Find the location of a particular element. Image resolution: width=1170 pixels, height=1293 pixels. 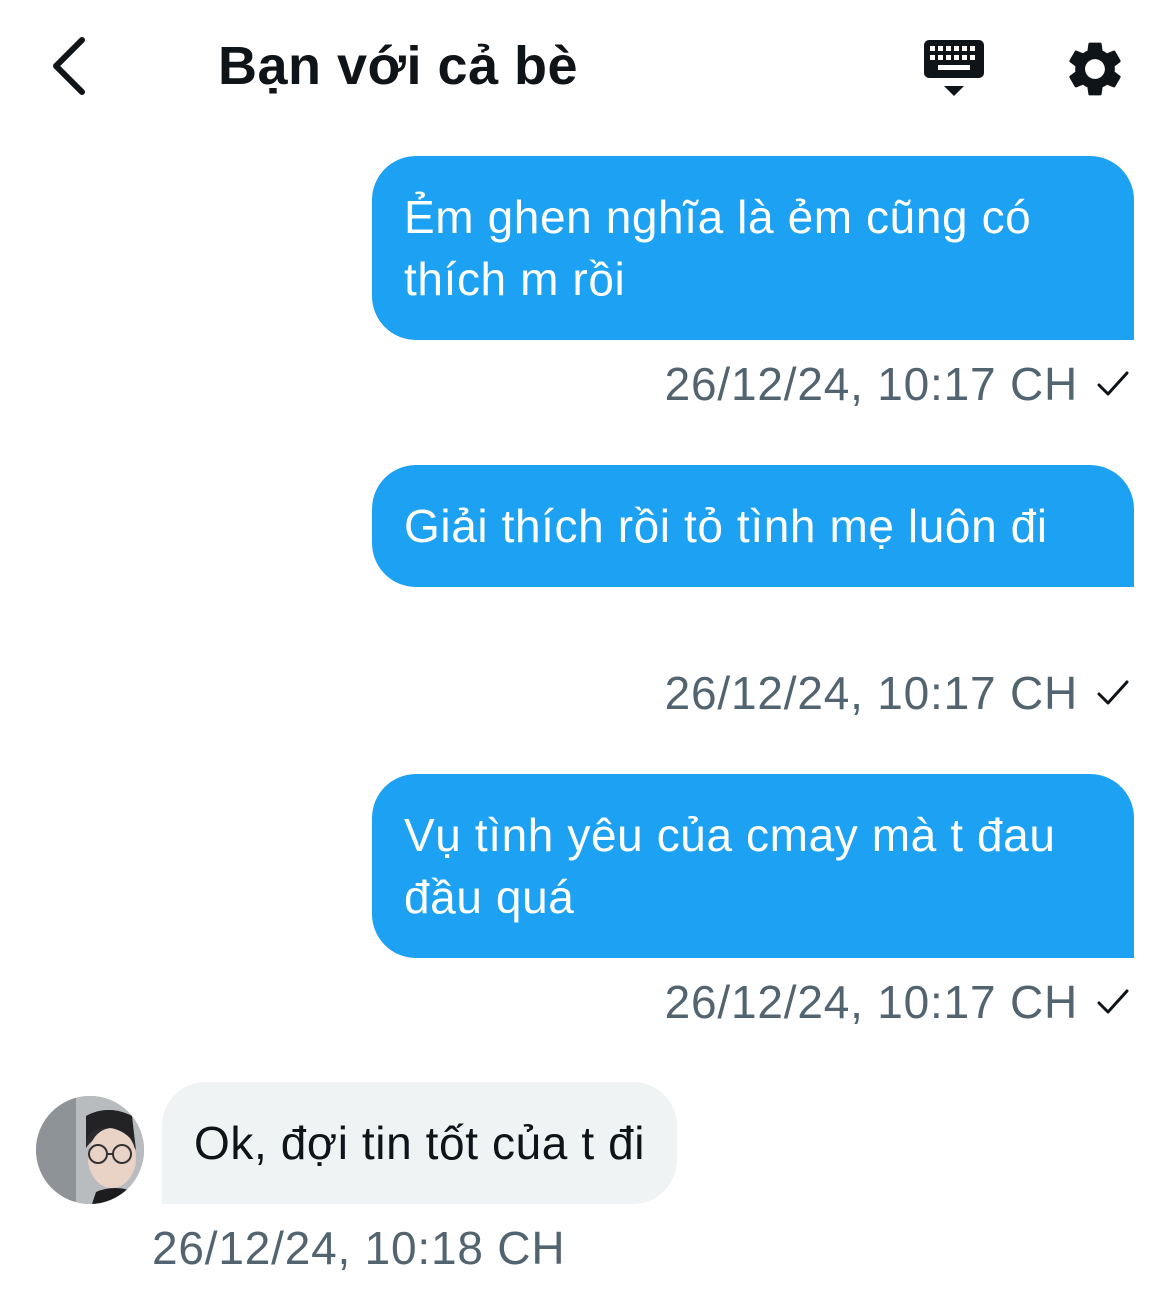

message-text: Ẻm ghen nghĩa là ẻm cũng có thích m rồi is located at coordinates (718, 248).